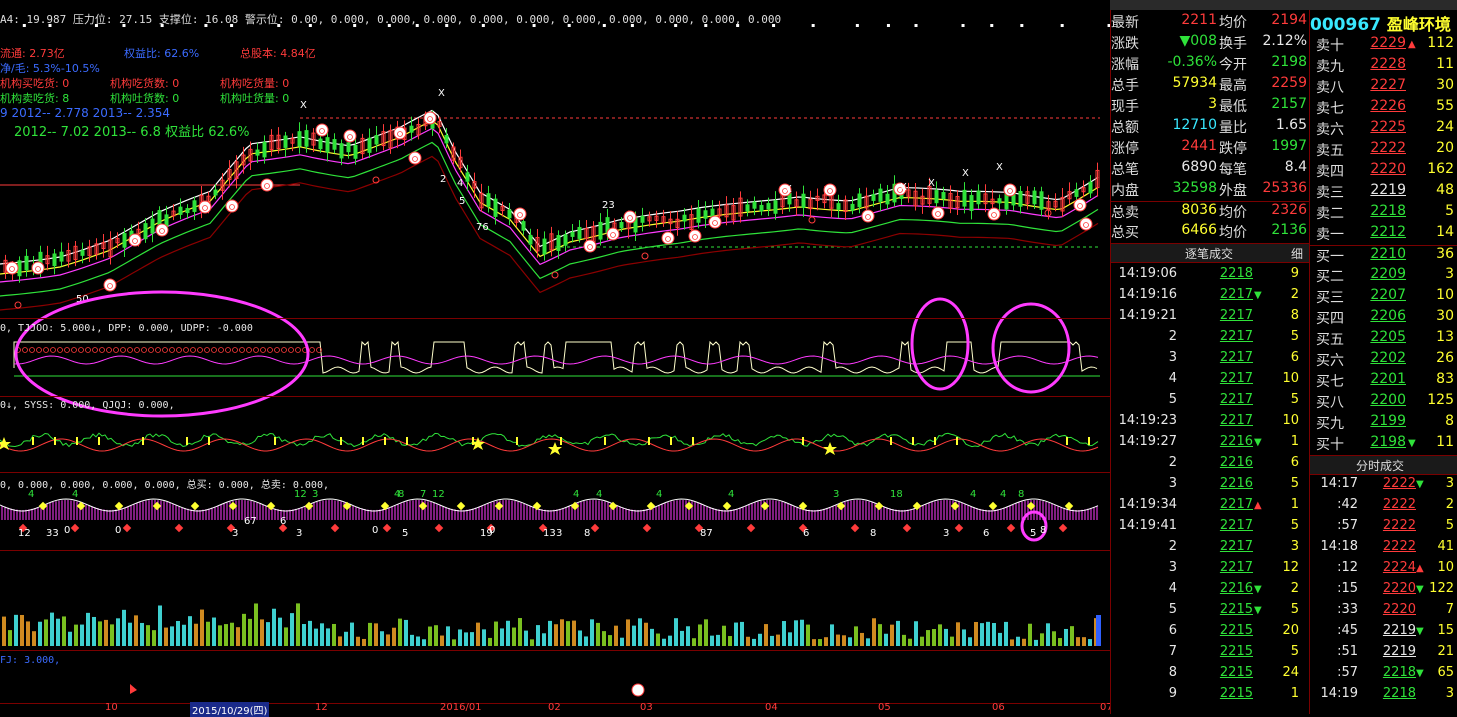 Image resolution: width=1457 pixels, height=717 pixels. Describe the element at coordinates (1445, 630) in the screenshot. I see `fenshi-volume: 15` at that location.